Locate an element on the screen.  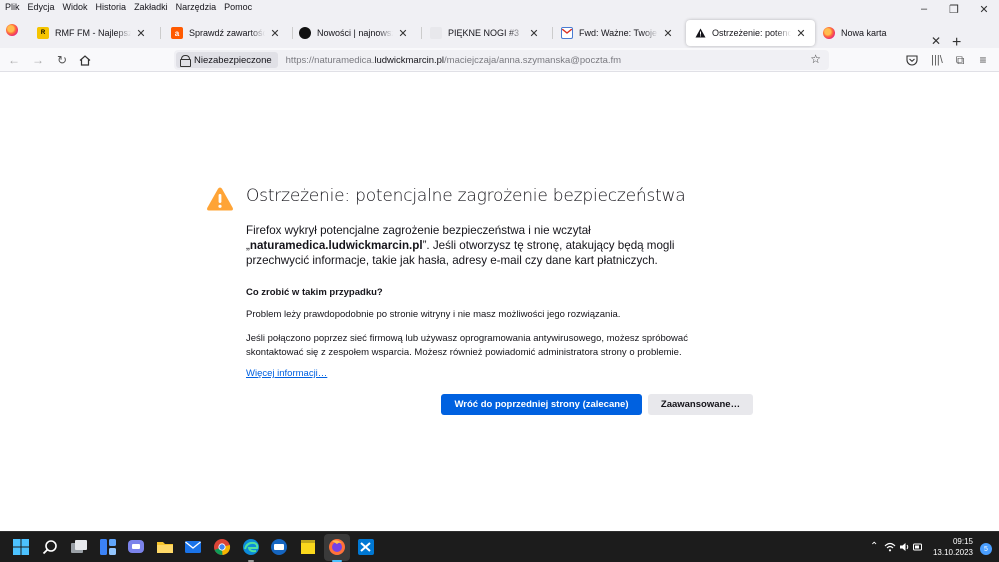
forward-arrow-icon: → is located at coordinates (38, 60).